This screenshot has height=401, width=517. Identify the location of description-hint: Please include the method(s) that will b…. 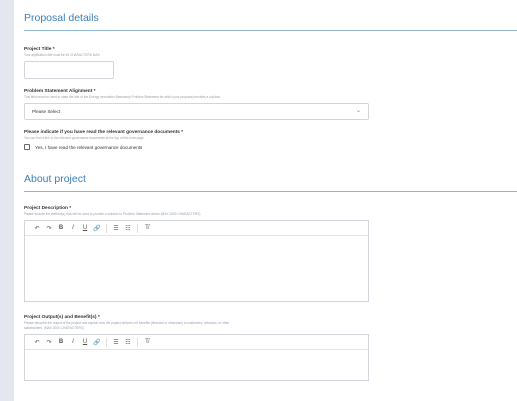
(112, 214).